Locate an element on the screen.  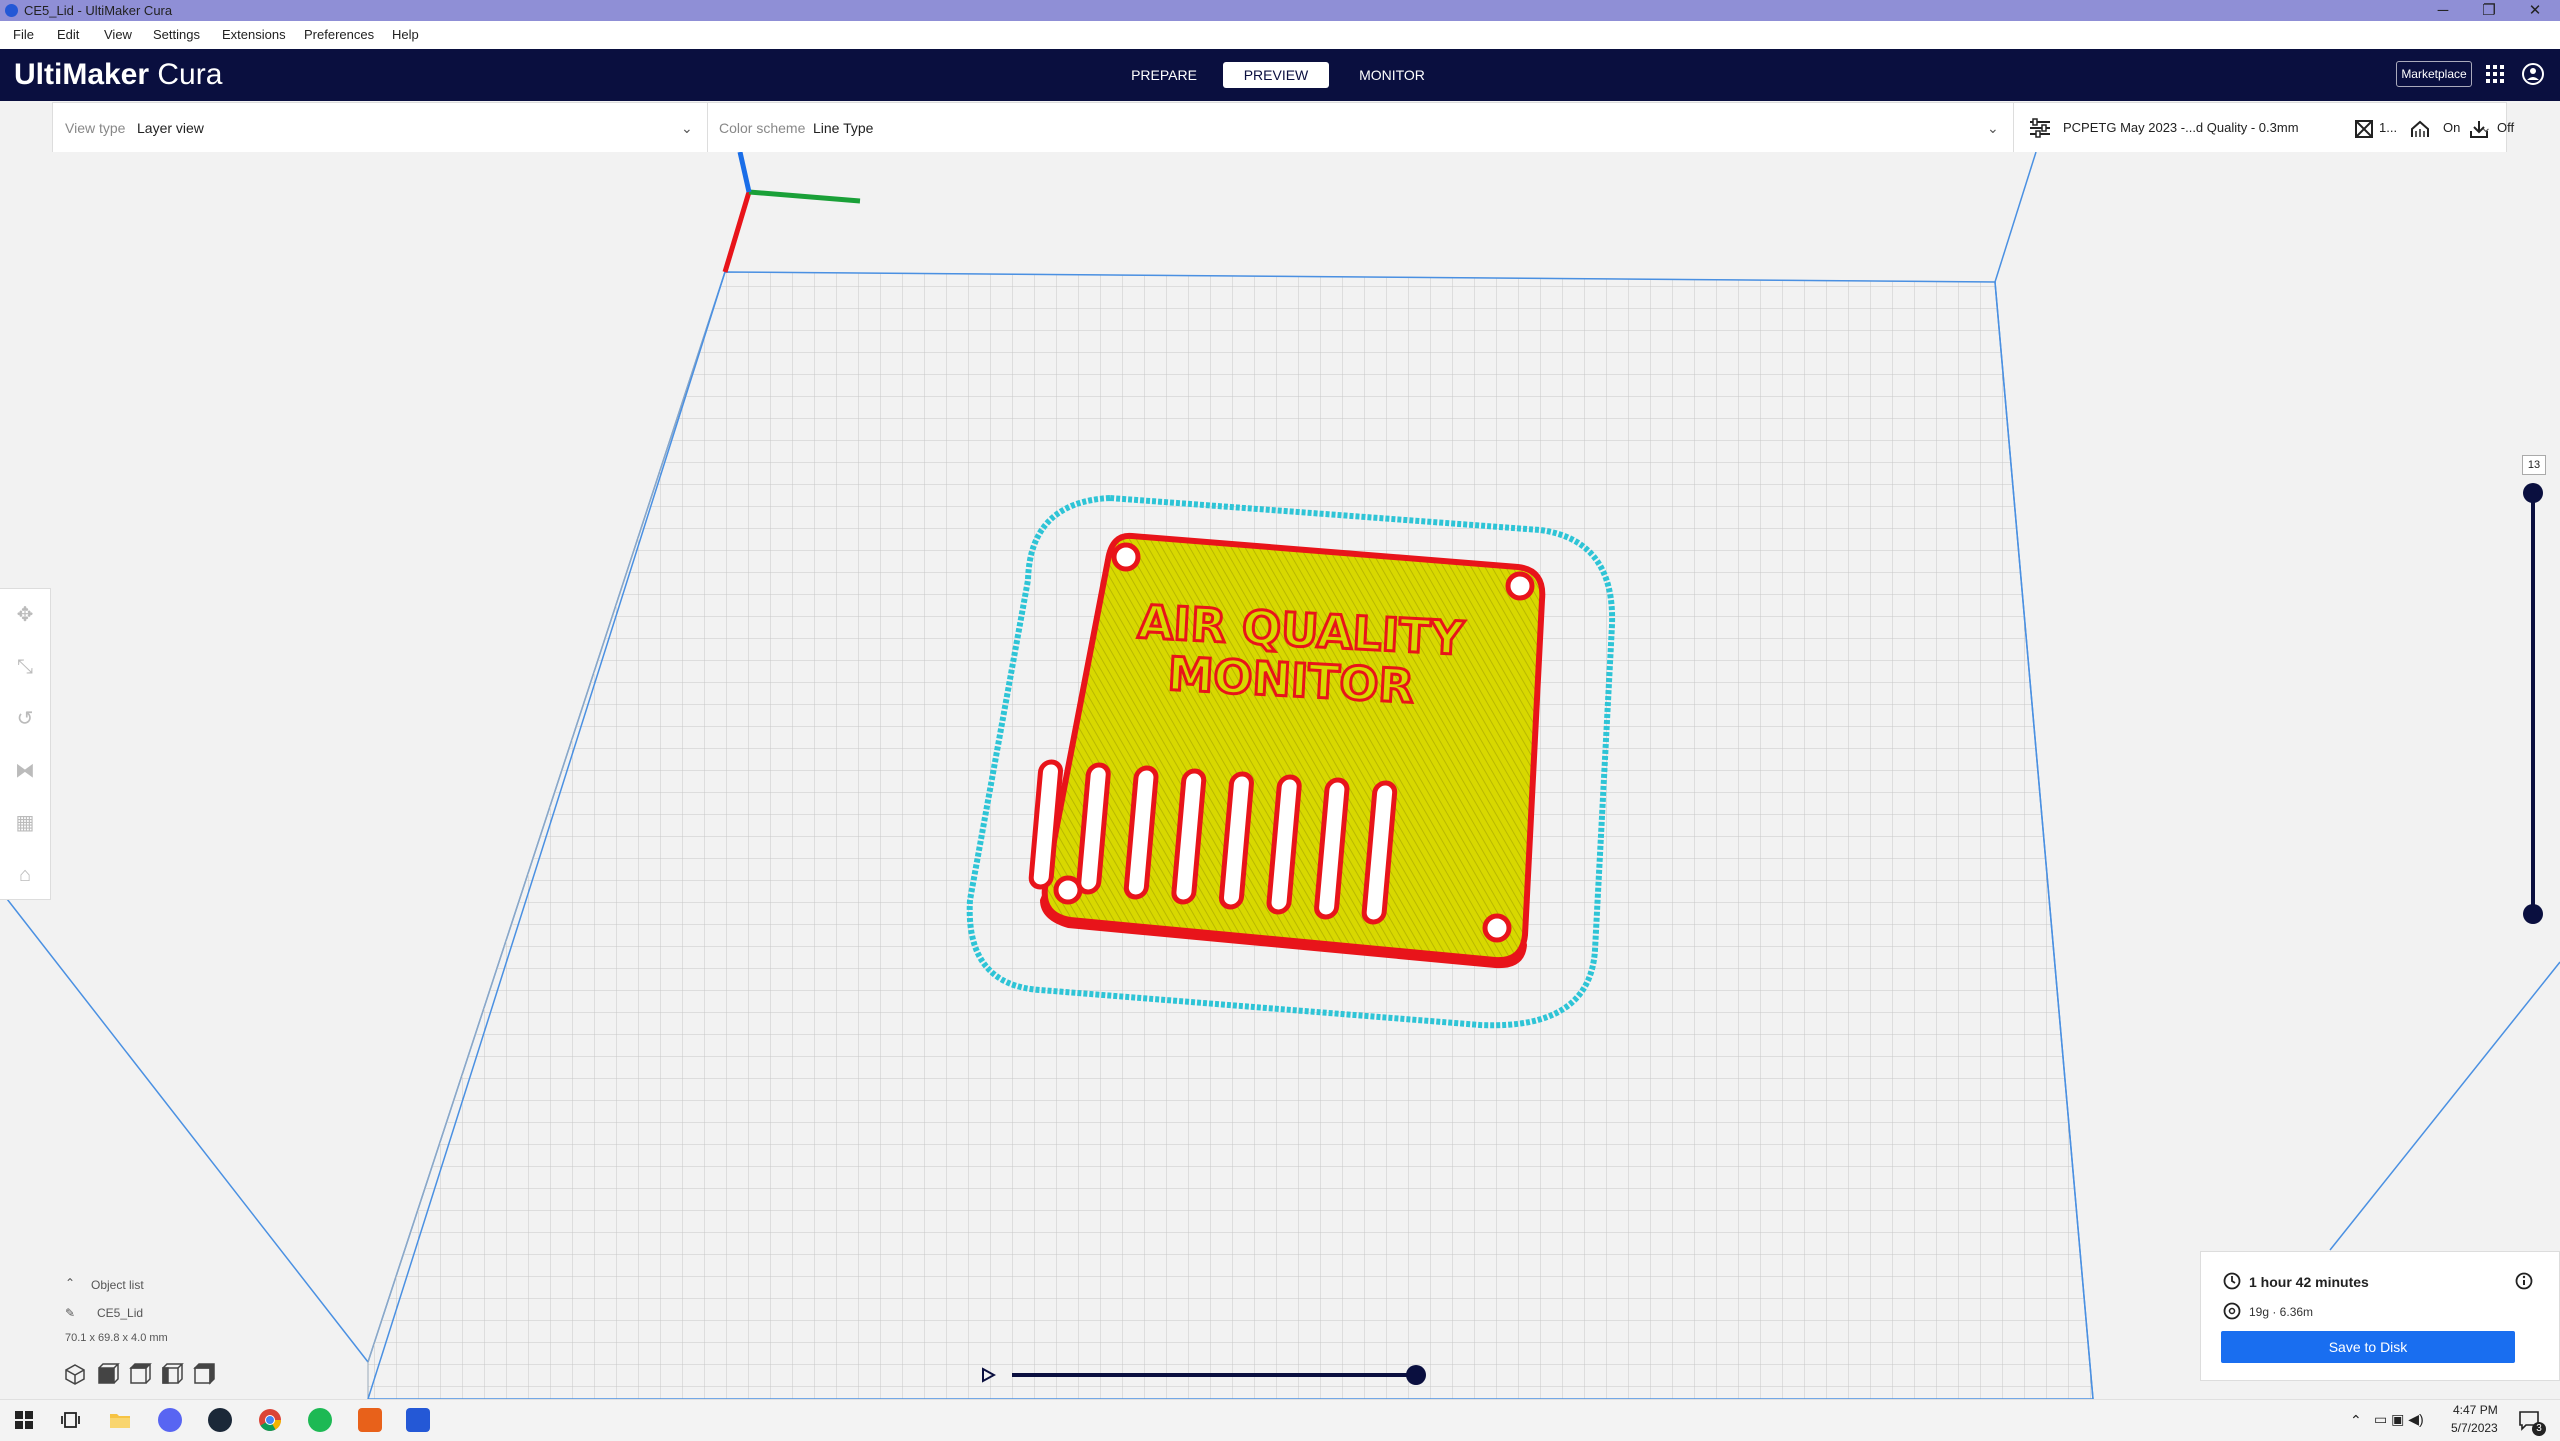
close-button: ✕ is located at coordinates (2535, 10).